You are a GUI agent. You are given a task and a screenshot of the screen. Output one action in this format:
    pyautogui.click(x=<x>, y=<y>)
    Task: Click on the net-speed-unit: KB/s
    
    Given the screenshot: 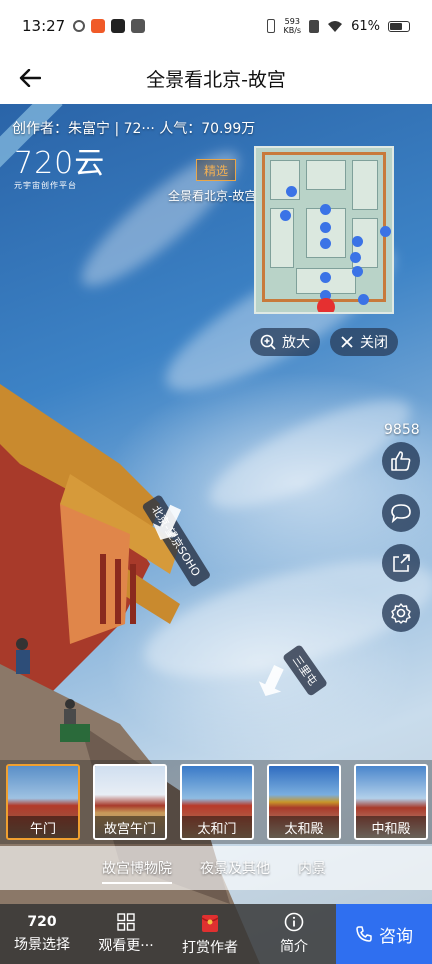 What is the action you would take?
    pyautogui.click(x=292, y=30)
    